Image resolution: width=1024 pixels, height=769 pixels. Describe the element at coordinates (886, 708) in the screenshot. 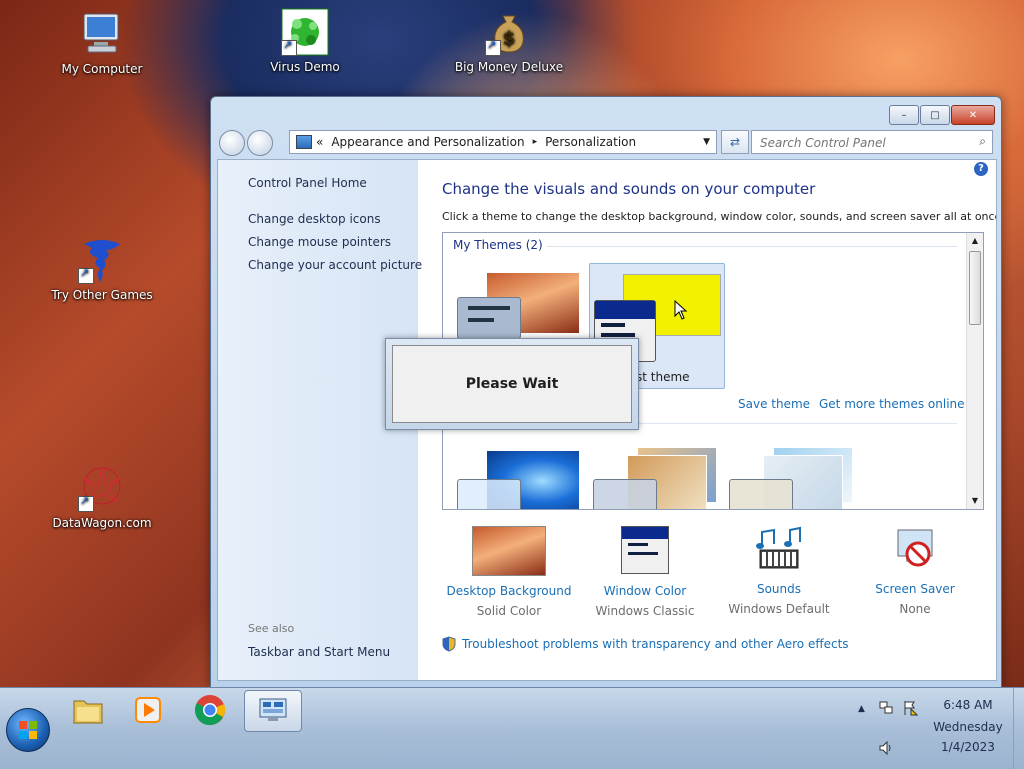

I see `network-icon` at that location.